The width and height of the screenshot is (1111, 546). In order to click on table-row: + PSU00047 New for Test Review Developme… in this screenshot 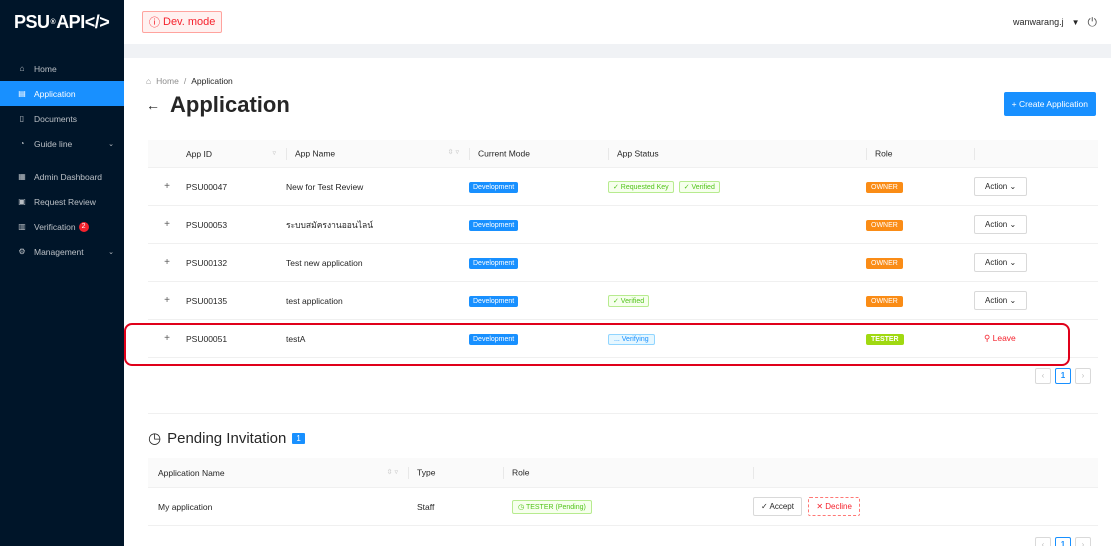, I will do `click(623, 187)`.